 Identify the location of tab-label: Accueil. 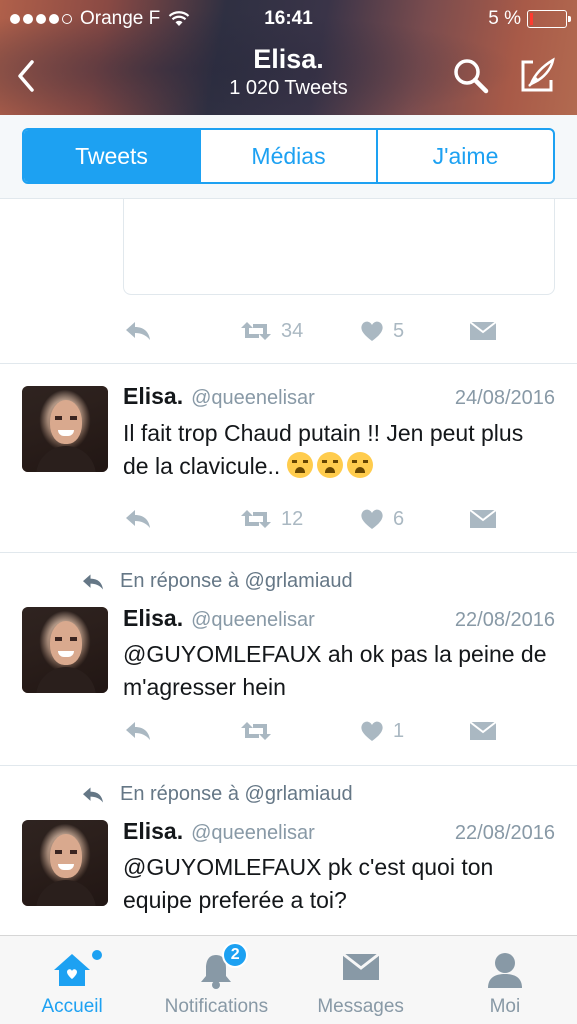
(72, 1006).